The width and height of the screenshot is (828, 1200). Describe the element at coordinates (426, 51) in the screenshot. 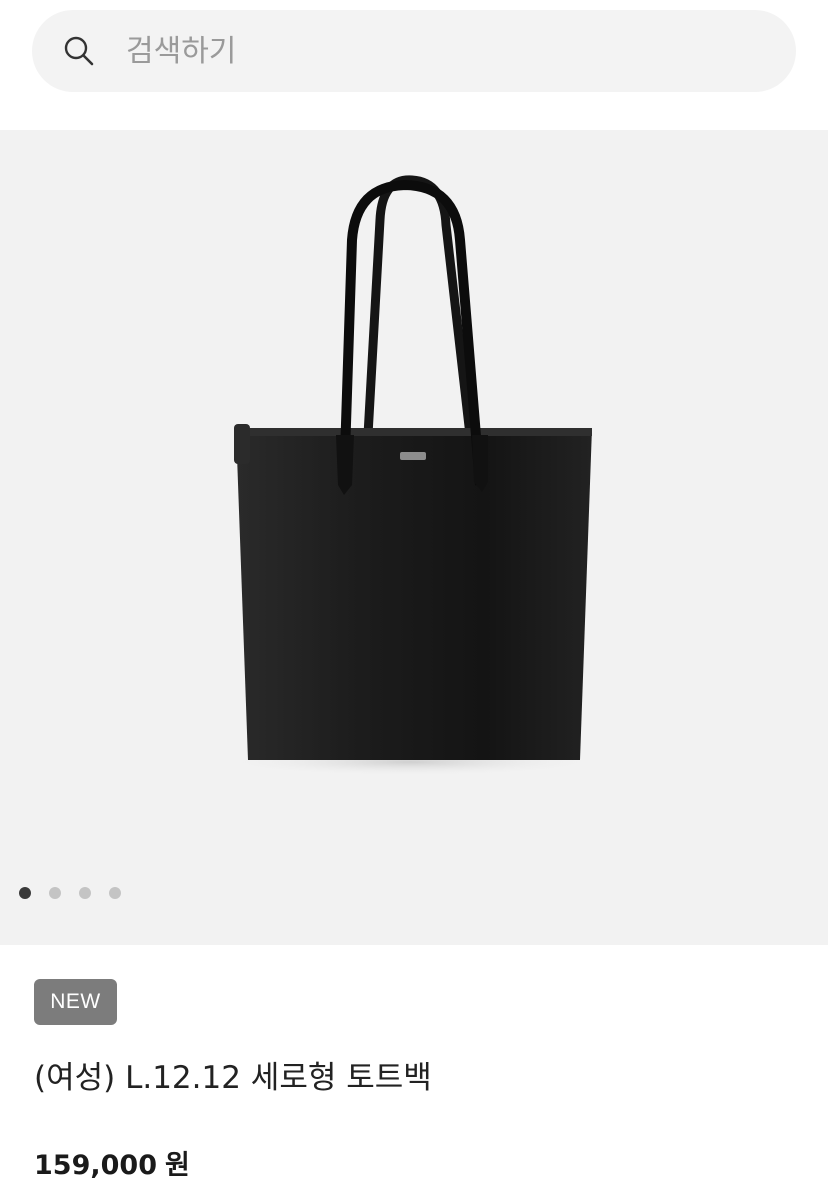

I see `search-input` at that location.